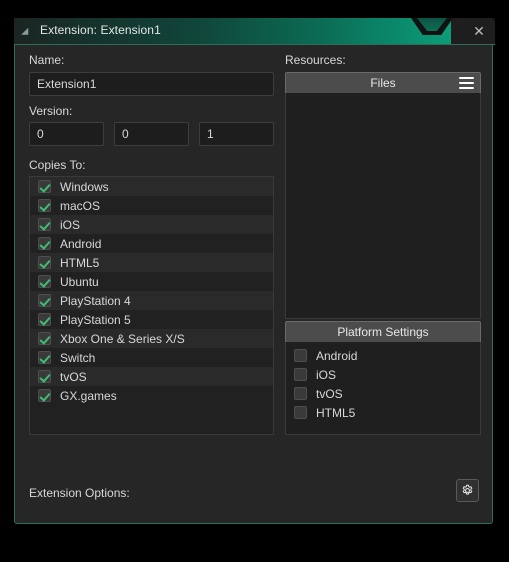  Describe the element at coordinates (100, 30) in the screenshot. I see `window-title: Extension: Extension1` at that location.